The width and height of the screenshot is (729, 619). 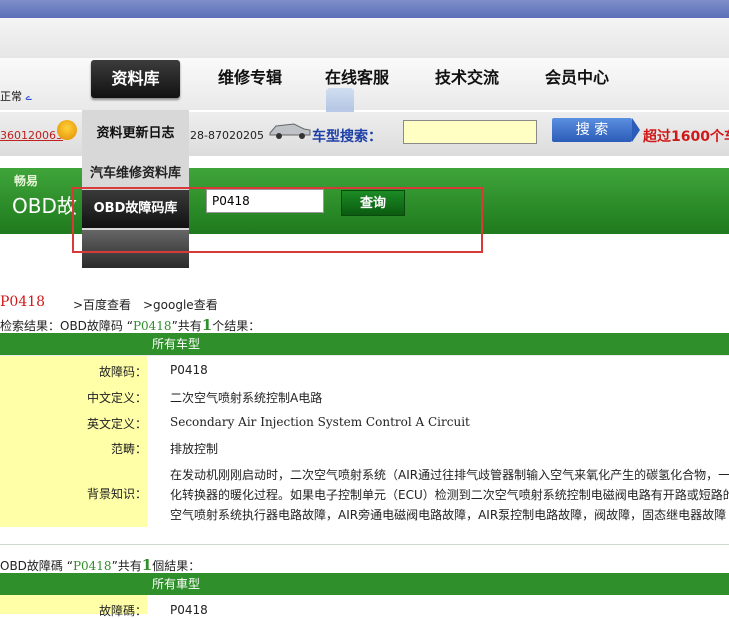 What do you see at coordinates (686, 137) in the screenshot?
I see `promo-text: 超过1600个车` at bounding box center [686, 137].